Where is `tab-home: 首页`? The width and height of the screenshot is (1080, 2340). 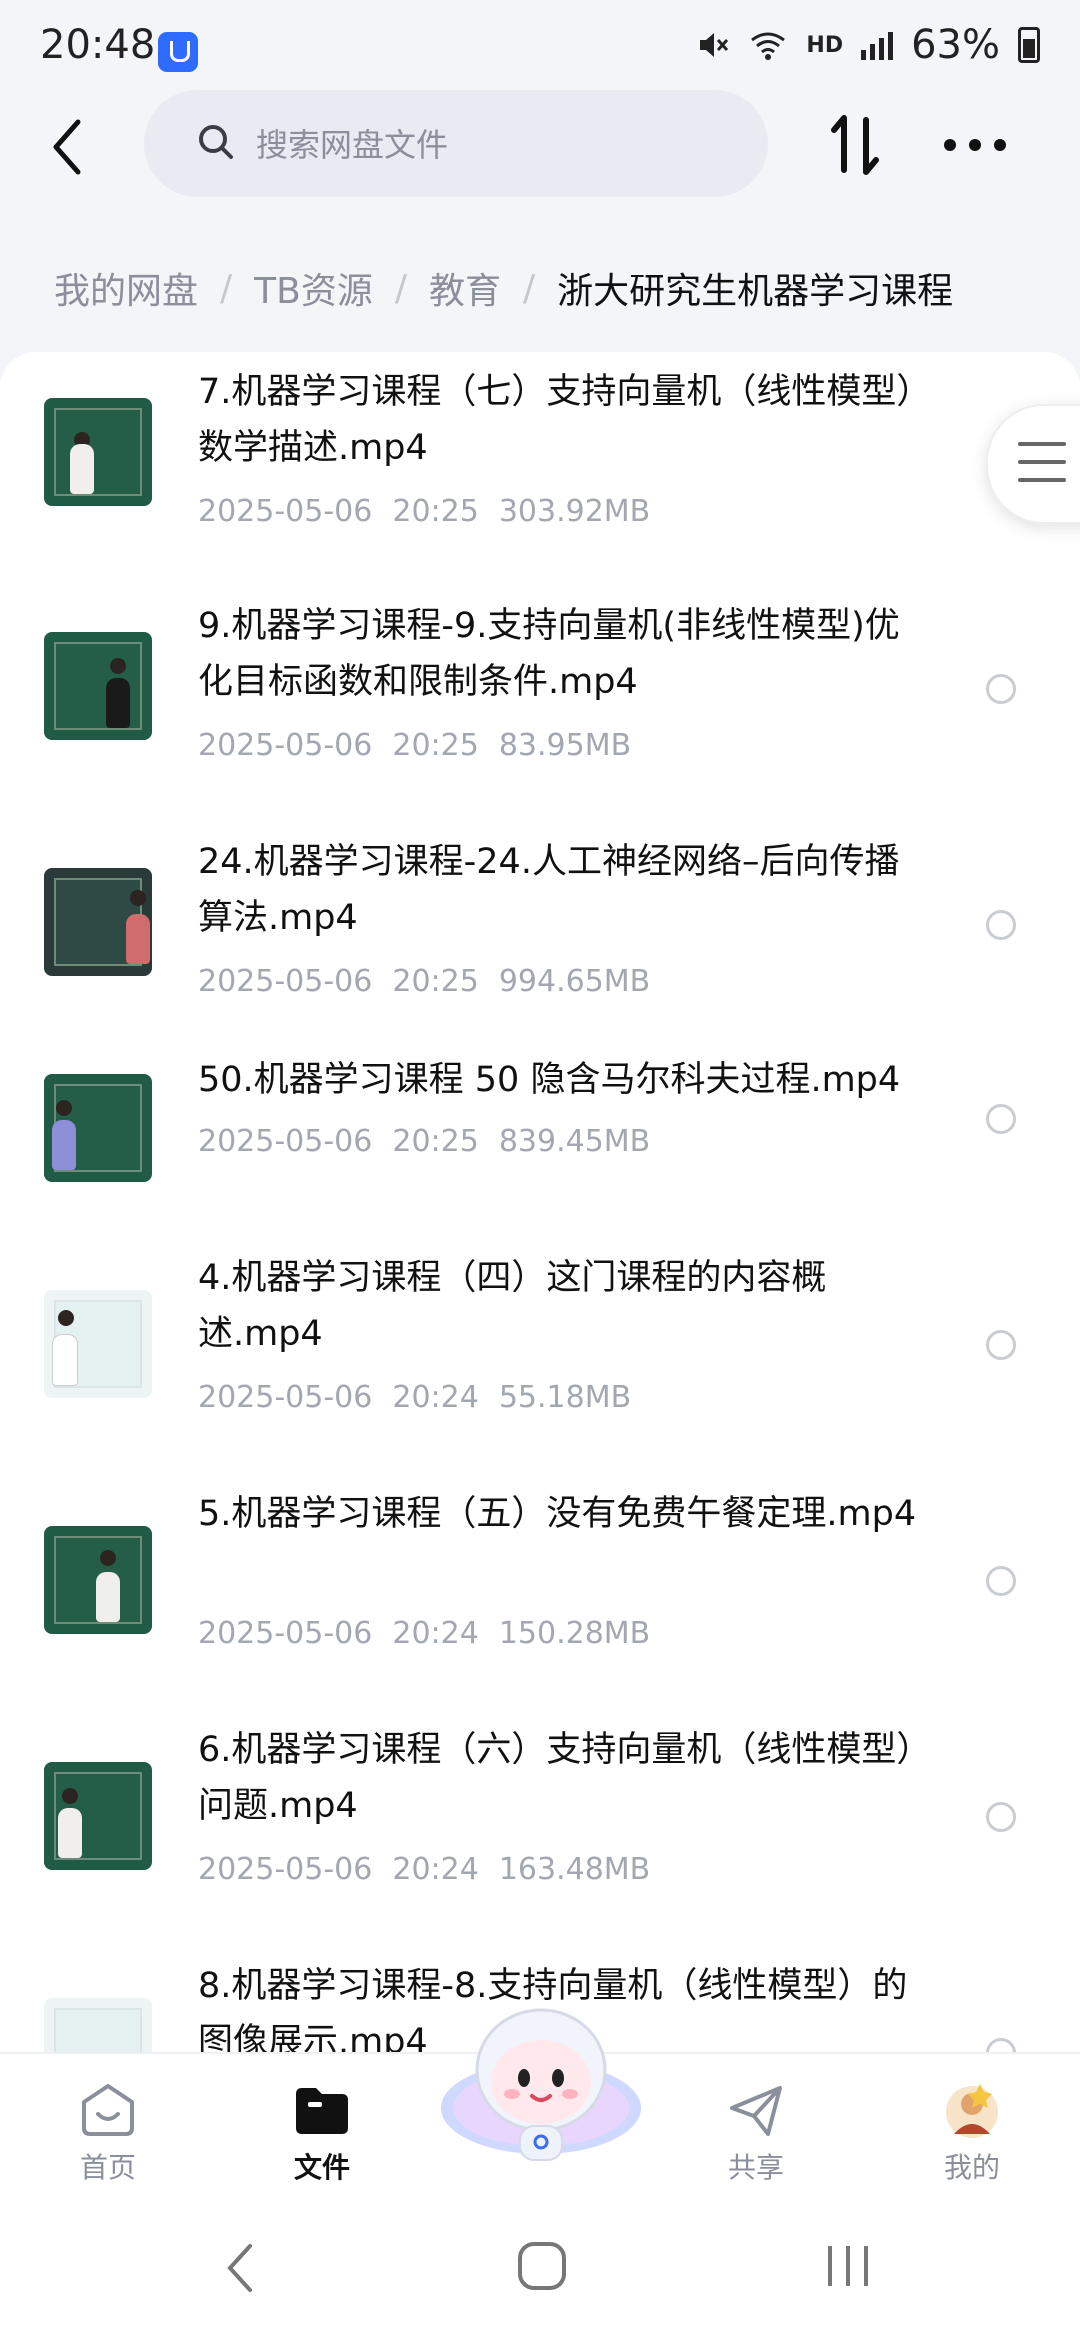 tab-home: 首页 is located at coordinates (108, 2124).